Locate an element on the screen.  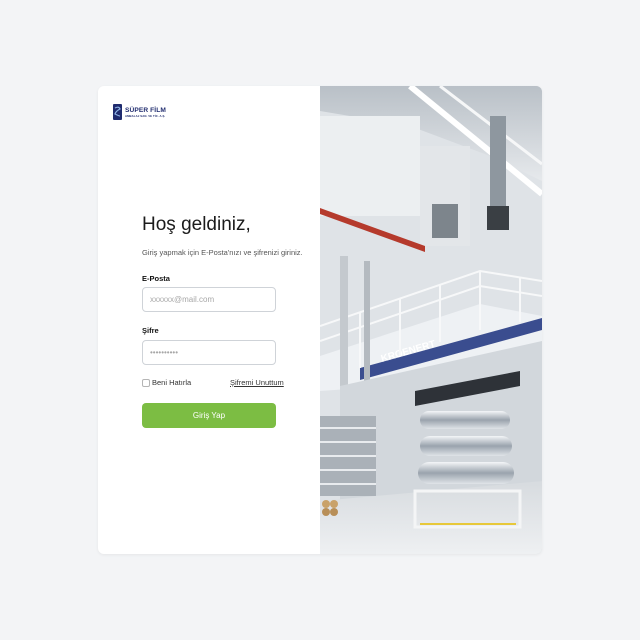
brand-name: SÜPER FİLM is located at coordinates (145, 110).